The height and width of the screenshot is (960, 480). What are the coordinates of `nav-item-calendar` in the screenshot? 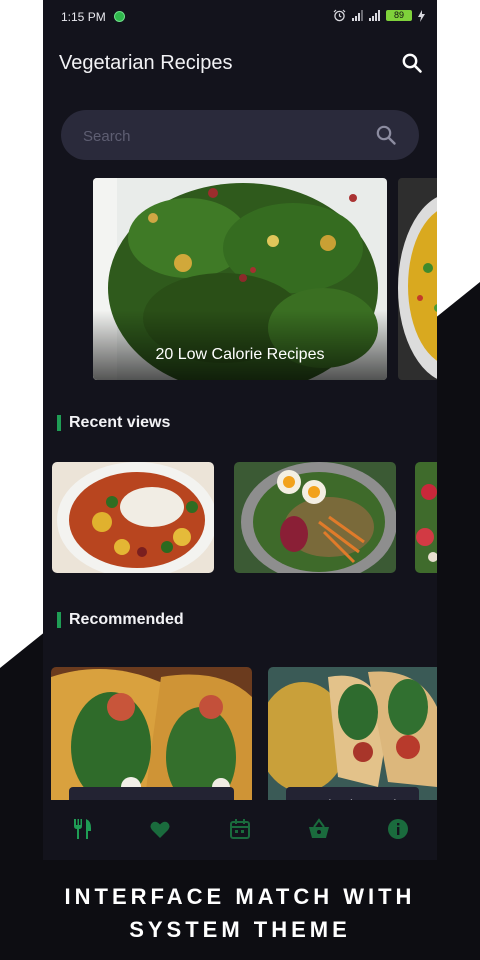 It's located at (240, 830).